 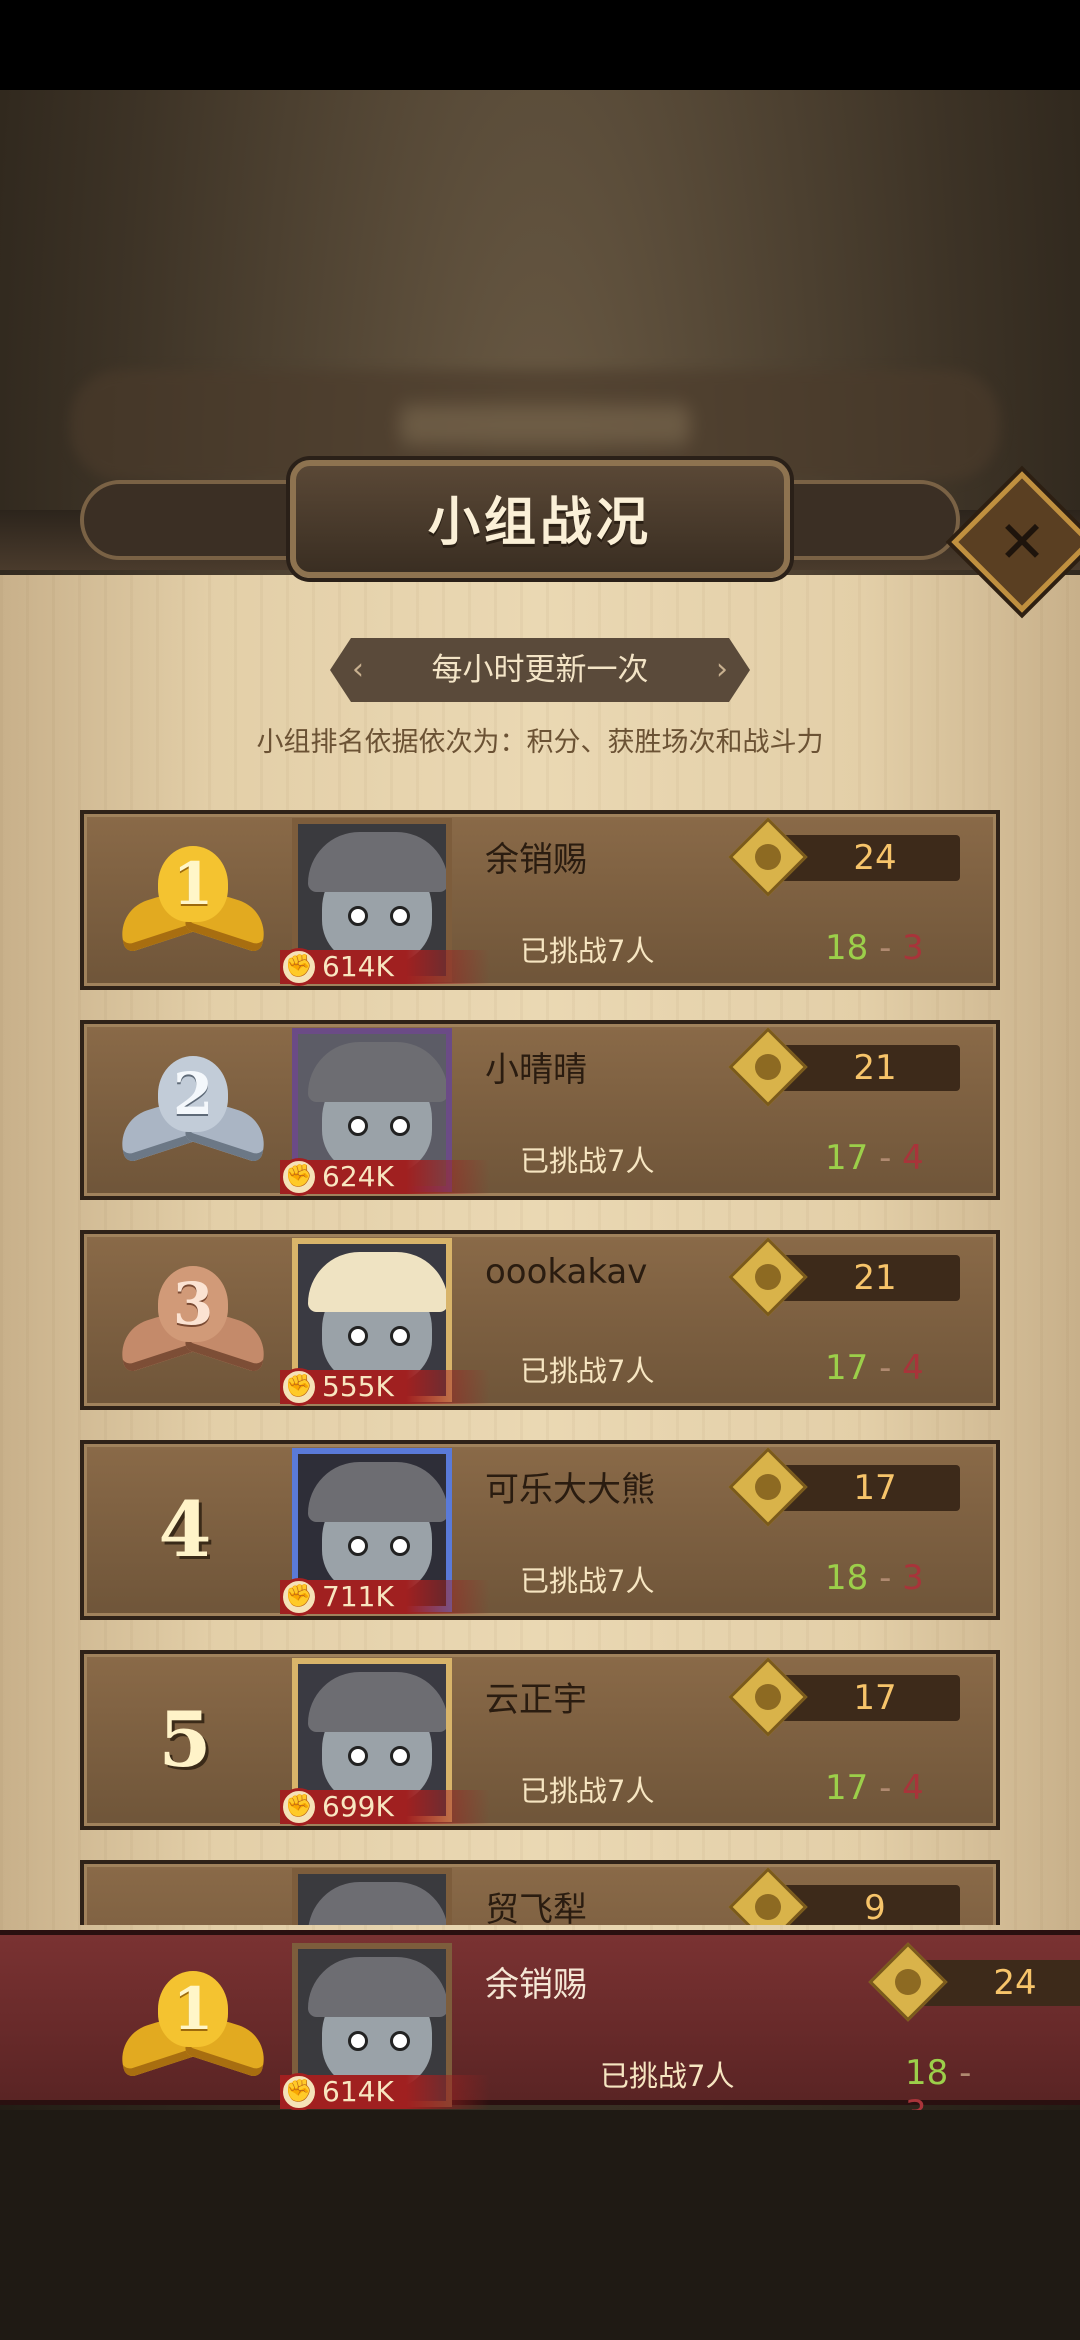 I want to click on power-tag: ✊ 555K, so click(x=385, y=1387).